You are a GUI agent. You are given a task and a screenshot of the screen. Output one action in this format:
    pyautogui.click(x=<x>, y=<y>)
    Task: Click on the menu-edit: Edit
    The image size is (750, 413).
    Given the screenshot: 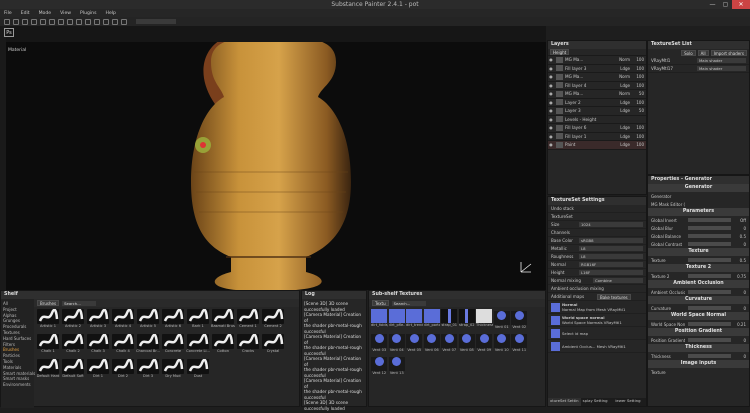 What is the action you would take?
    pyautogui.click(x=25, y=13)
    